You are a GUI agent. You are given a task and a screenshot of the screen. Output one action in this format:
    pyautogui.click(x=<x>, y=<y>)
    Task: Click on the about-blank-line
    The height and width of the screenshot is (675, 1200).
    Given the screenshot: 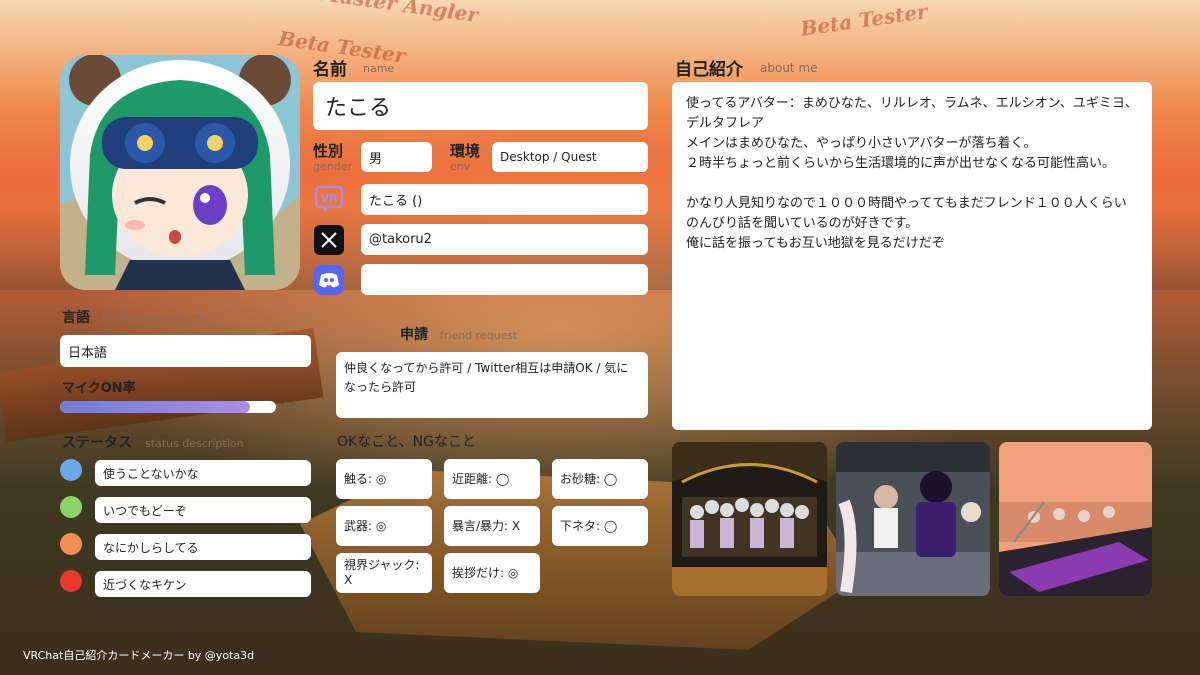 What is the action you would take?
    pyautogui.click(x=912, y=184)
    